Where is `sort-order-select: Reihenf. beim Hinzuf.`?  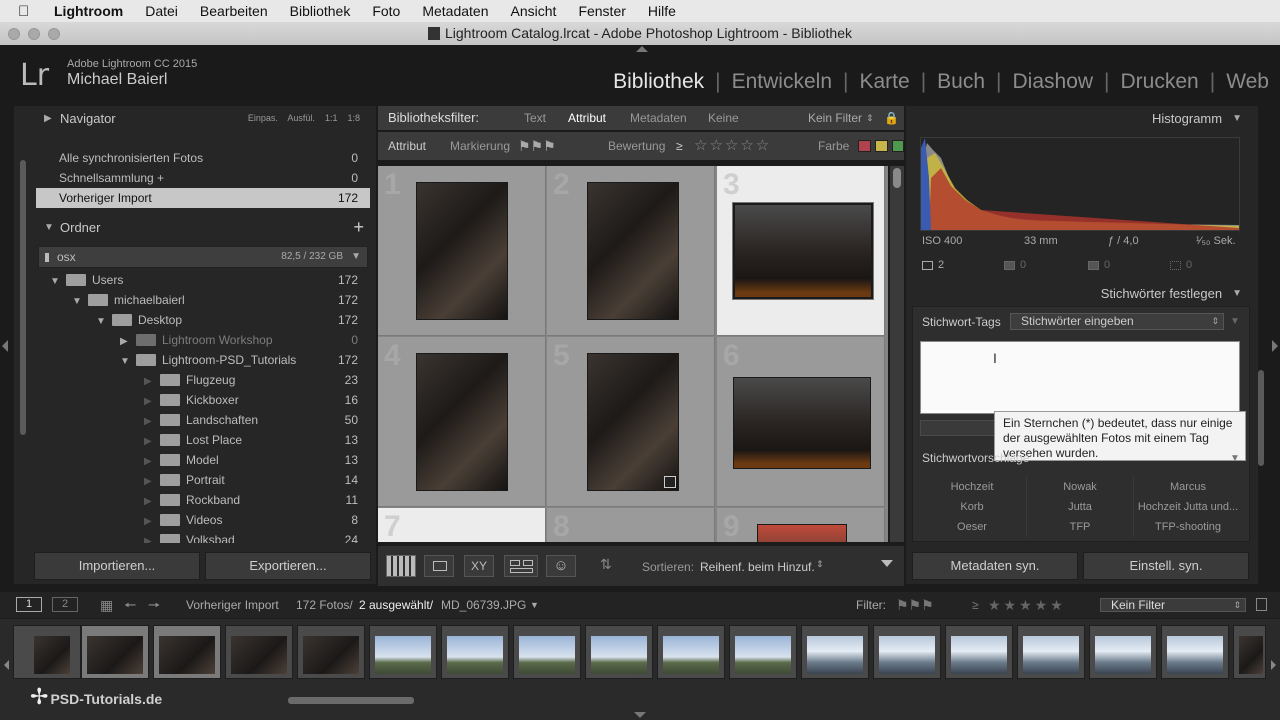
sort-order-select: Reihenf. beim Hinzuf. is located at coordinates (757, 567).